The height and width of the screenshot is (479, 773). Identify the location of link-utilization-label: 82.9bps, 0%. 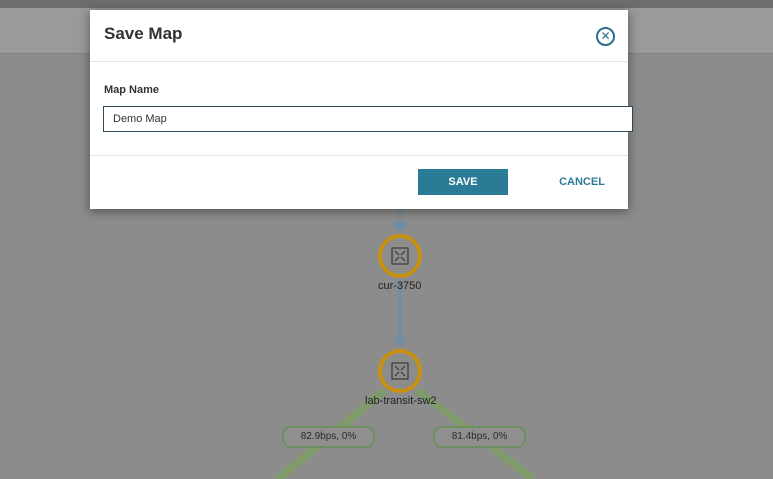
(328, 437).